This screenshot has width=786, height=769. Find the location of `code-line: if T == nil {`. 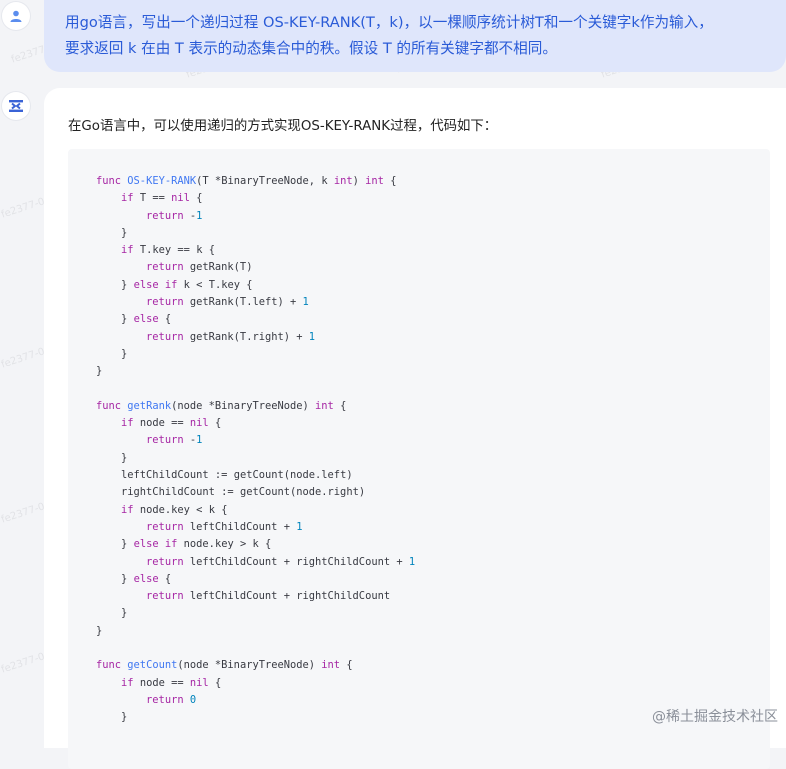

code-line: if T == nil { is located at coordinates (162, 198).